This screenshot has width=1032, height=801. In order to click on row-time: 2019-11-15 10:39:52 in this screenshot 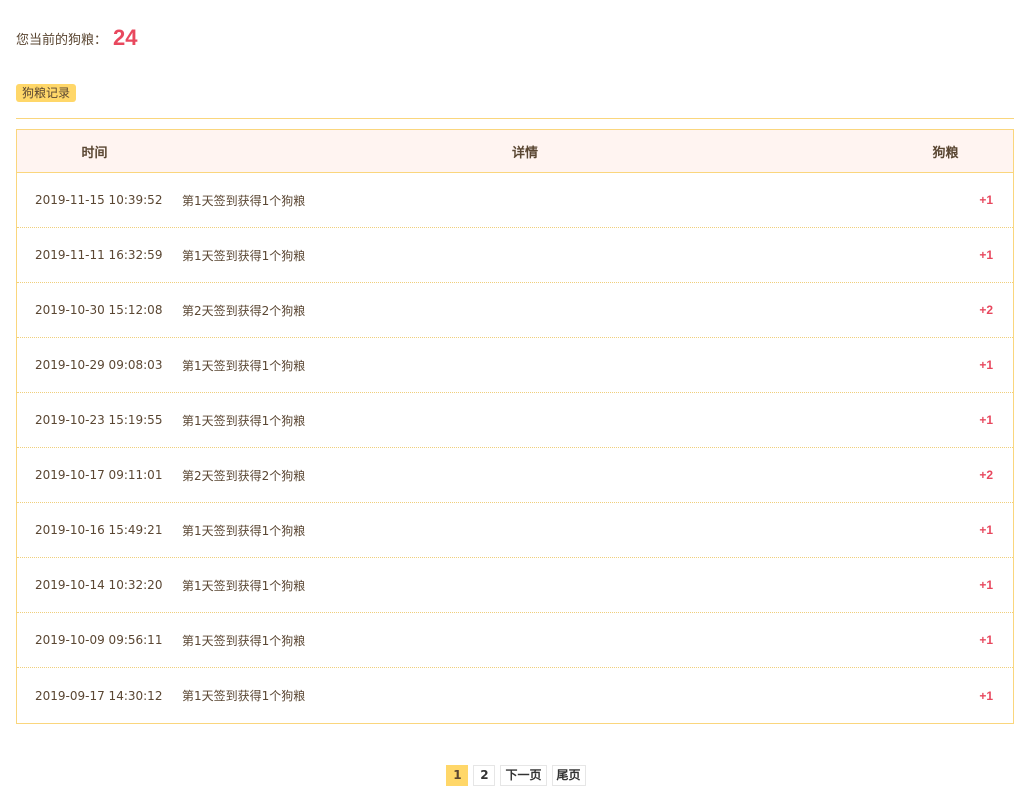, I will do `click(99, 200)`.